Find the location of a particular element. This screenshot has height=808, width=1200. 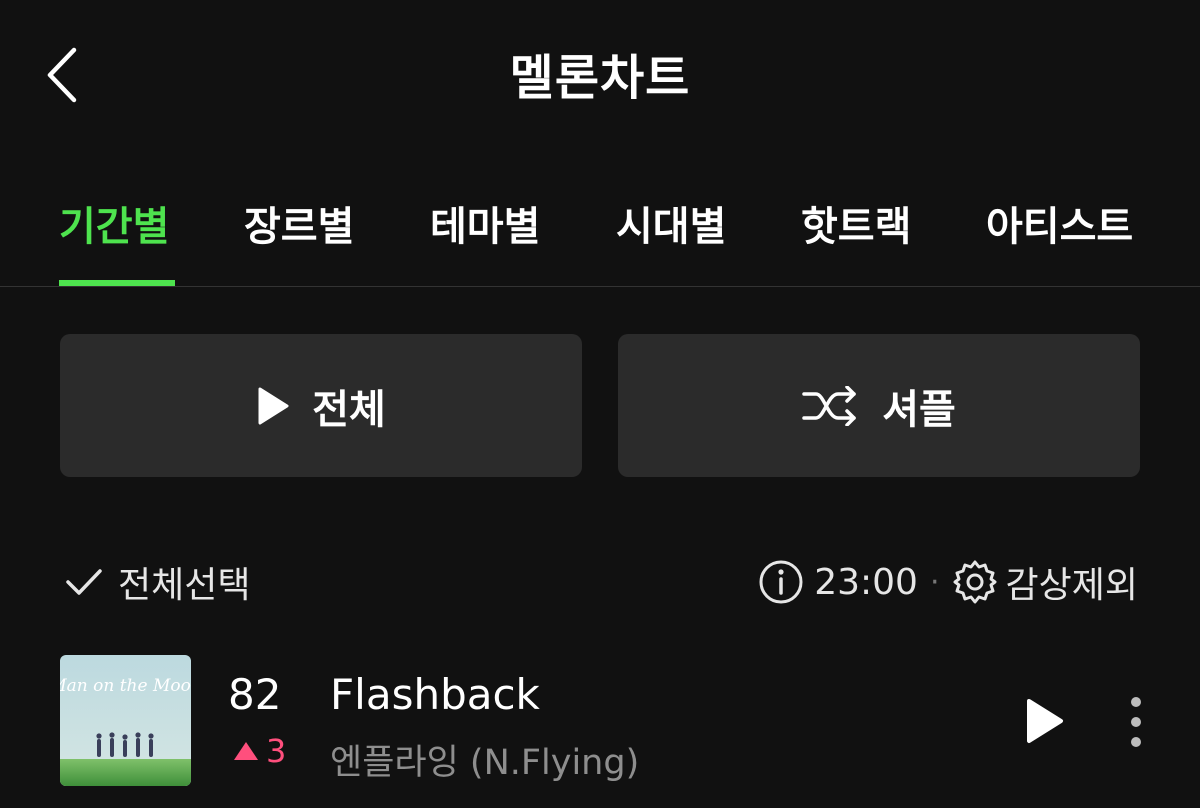

shuffle-icon is located at coordinates (829, 405).